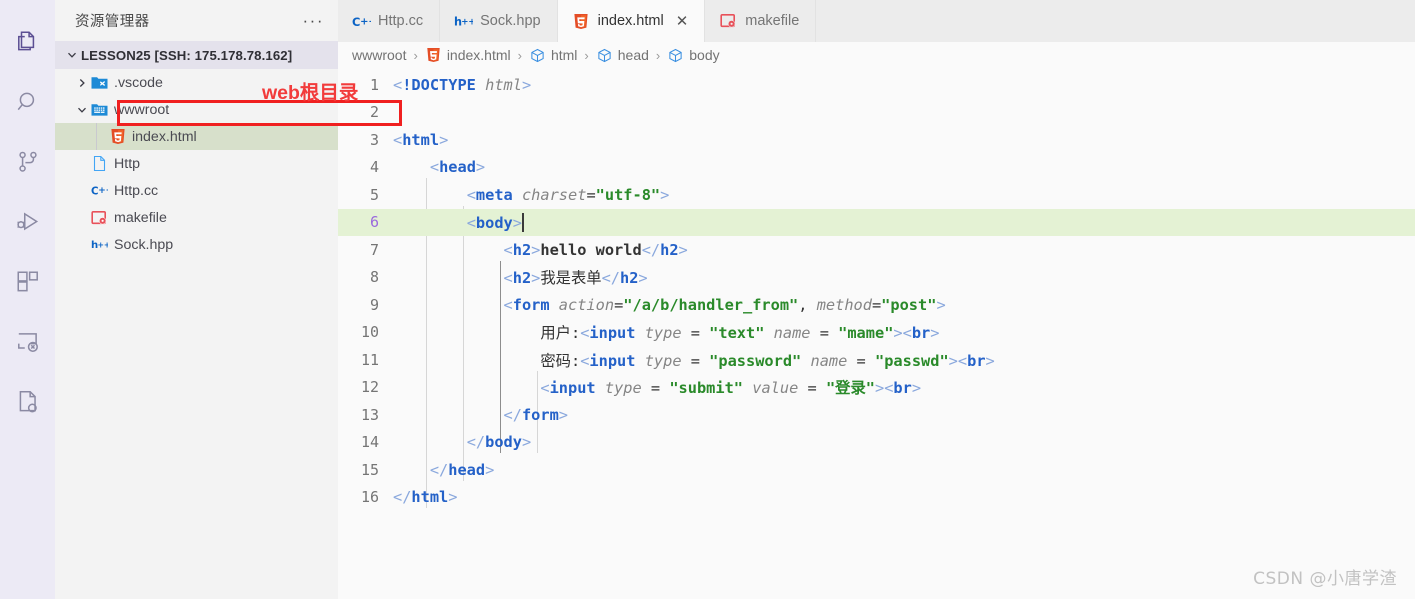 Image resolution: width=1415 pixels, height=599 pixels. I want to click on more-actions-icon: ···, so click(313, 20).